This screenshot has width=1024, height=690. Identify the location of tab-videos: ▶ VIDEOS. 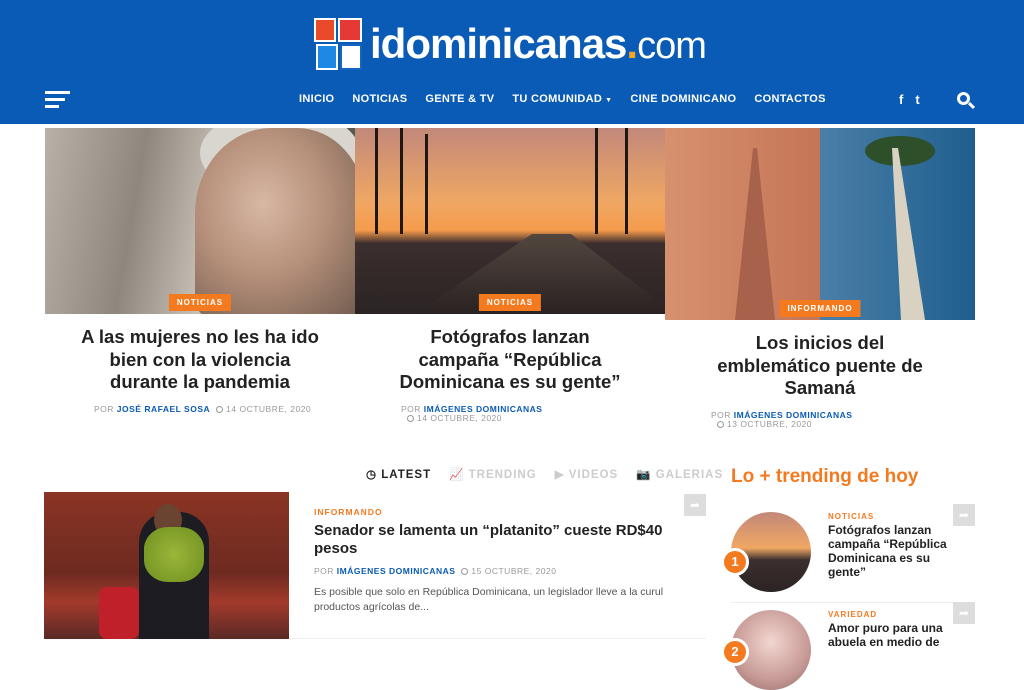
(587, 474).